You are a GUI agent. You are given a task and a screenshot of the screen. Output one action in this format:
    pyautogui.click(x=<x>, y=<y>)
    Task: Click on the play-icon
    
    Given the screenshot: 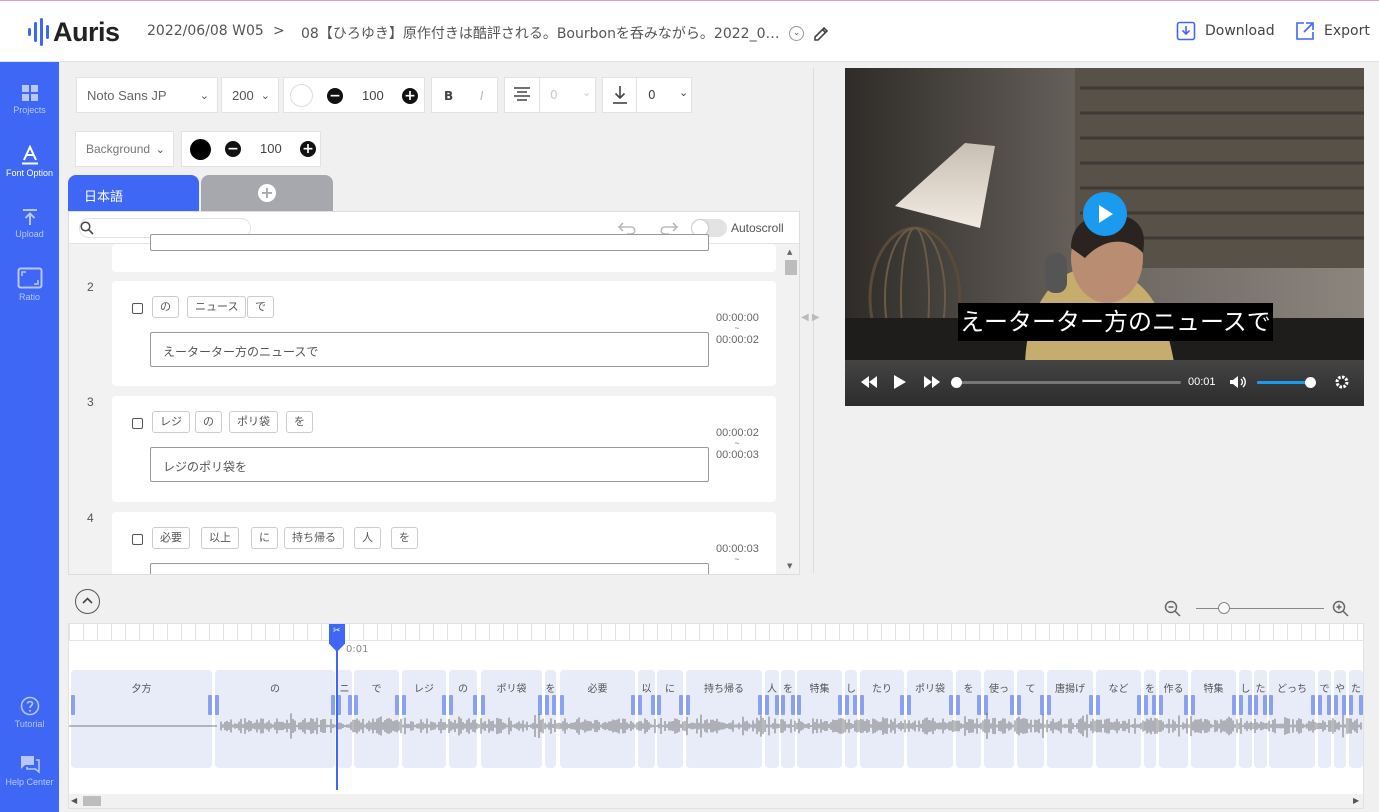 What is the action you would take?
    pyautogui.click(x=900, y=382)
    